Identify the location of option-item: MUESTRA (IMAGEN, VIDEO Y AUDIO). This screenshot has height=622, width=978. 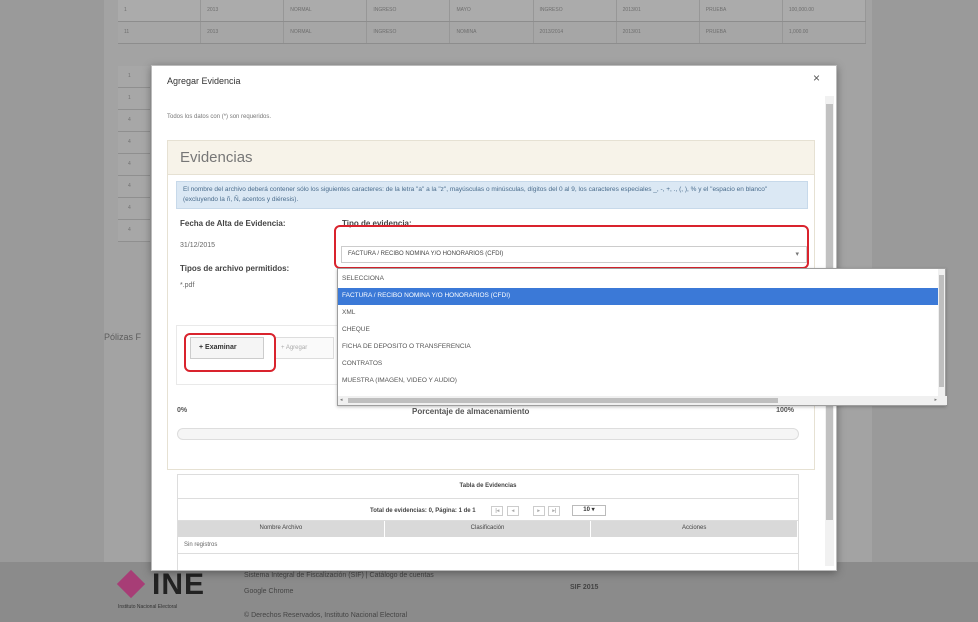
(639, 381).